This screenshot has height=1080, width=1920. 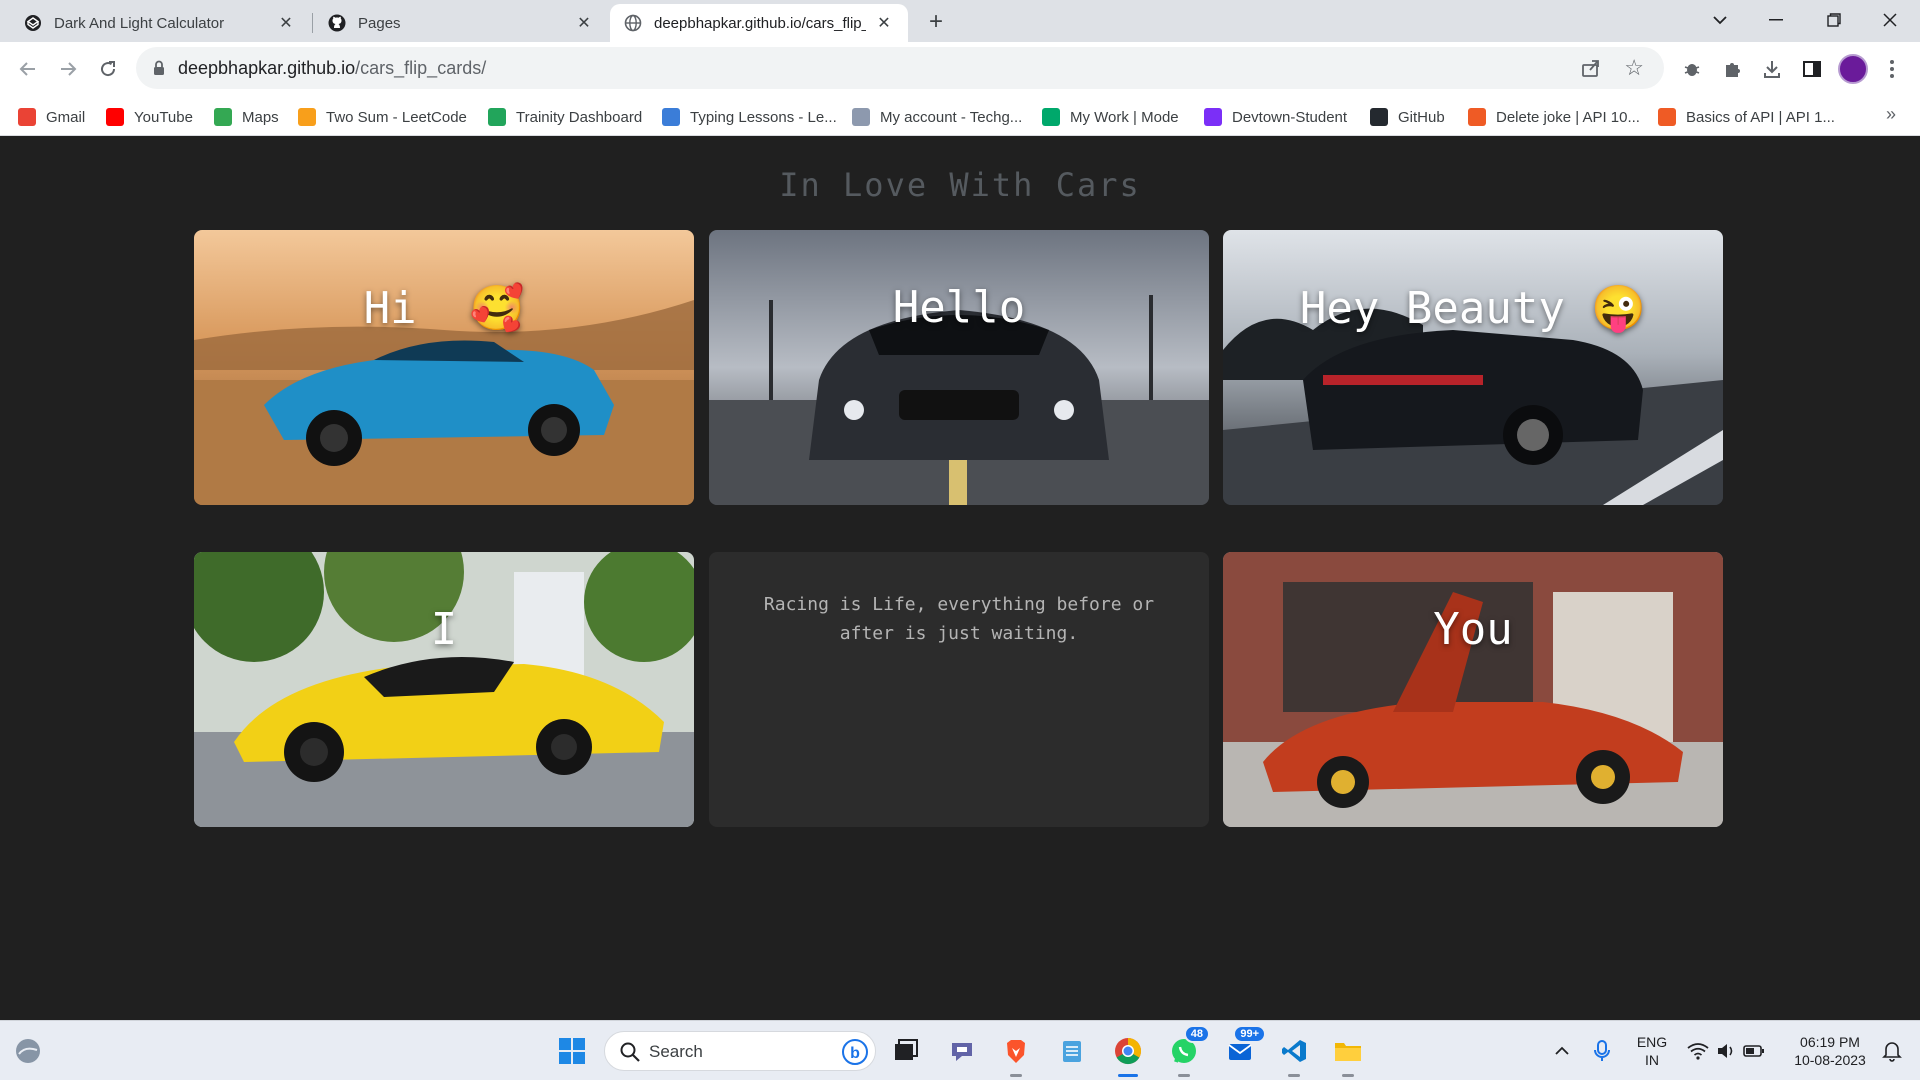 I want to click on tab-calculator: Dark And Light Calculator ✕, so click(x=160, y=23).